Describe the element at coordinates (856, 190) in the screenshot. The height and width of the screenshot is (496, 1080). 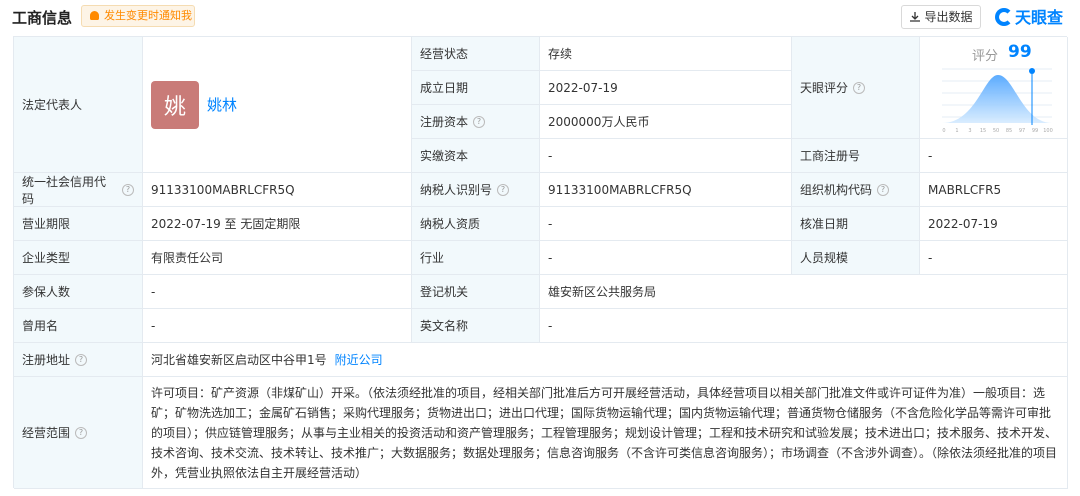
I see `org-code-label: 组织机构代码?` at that location.